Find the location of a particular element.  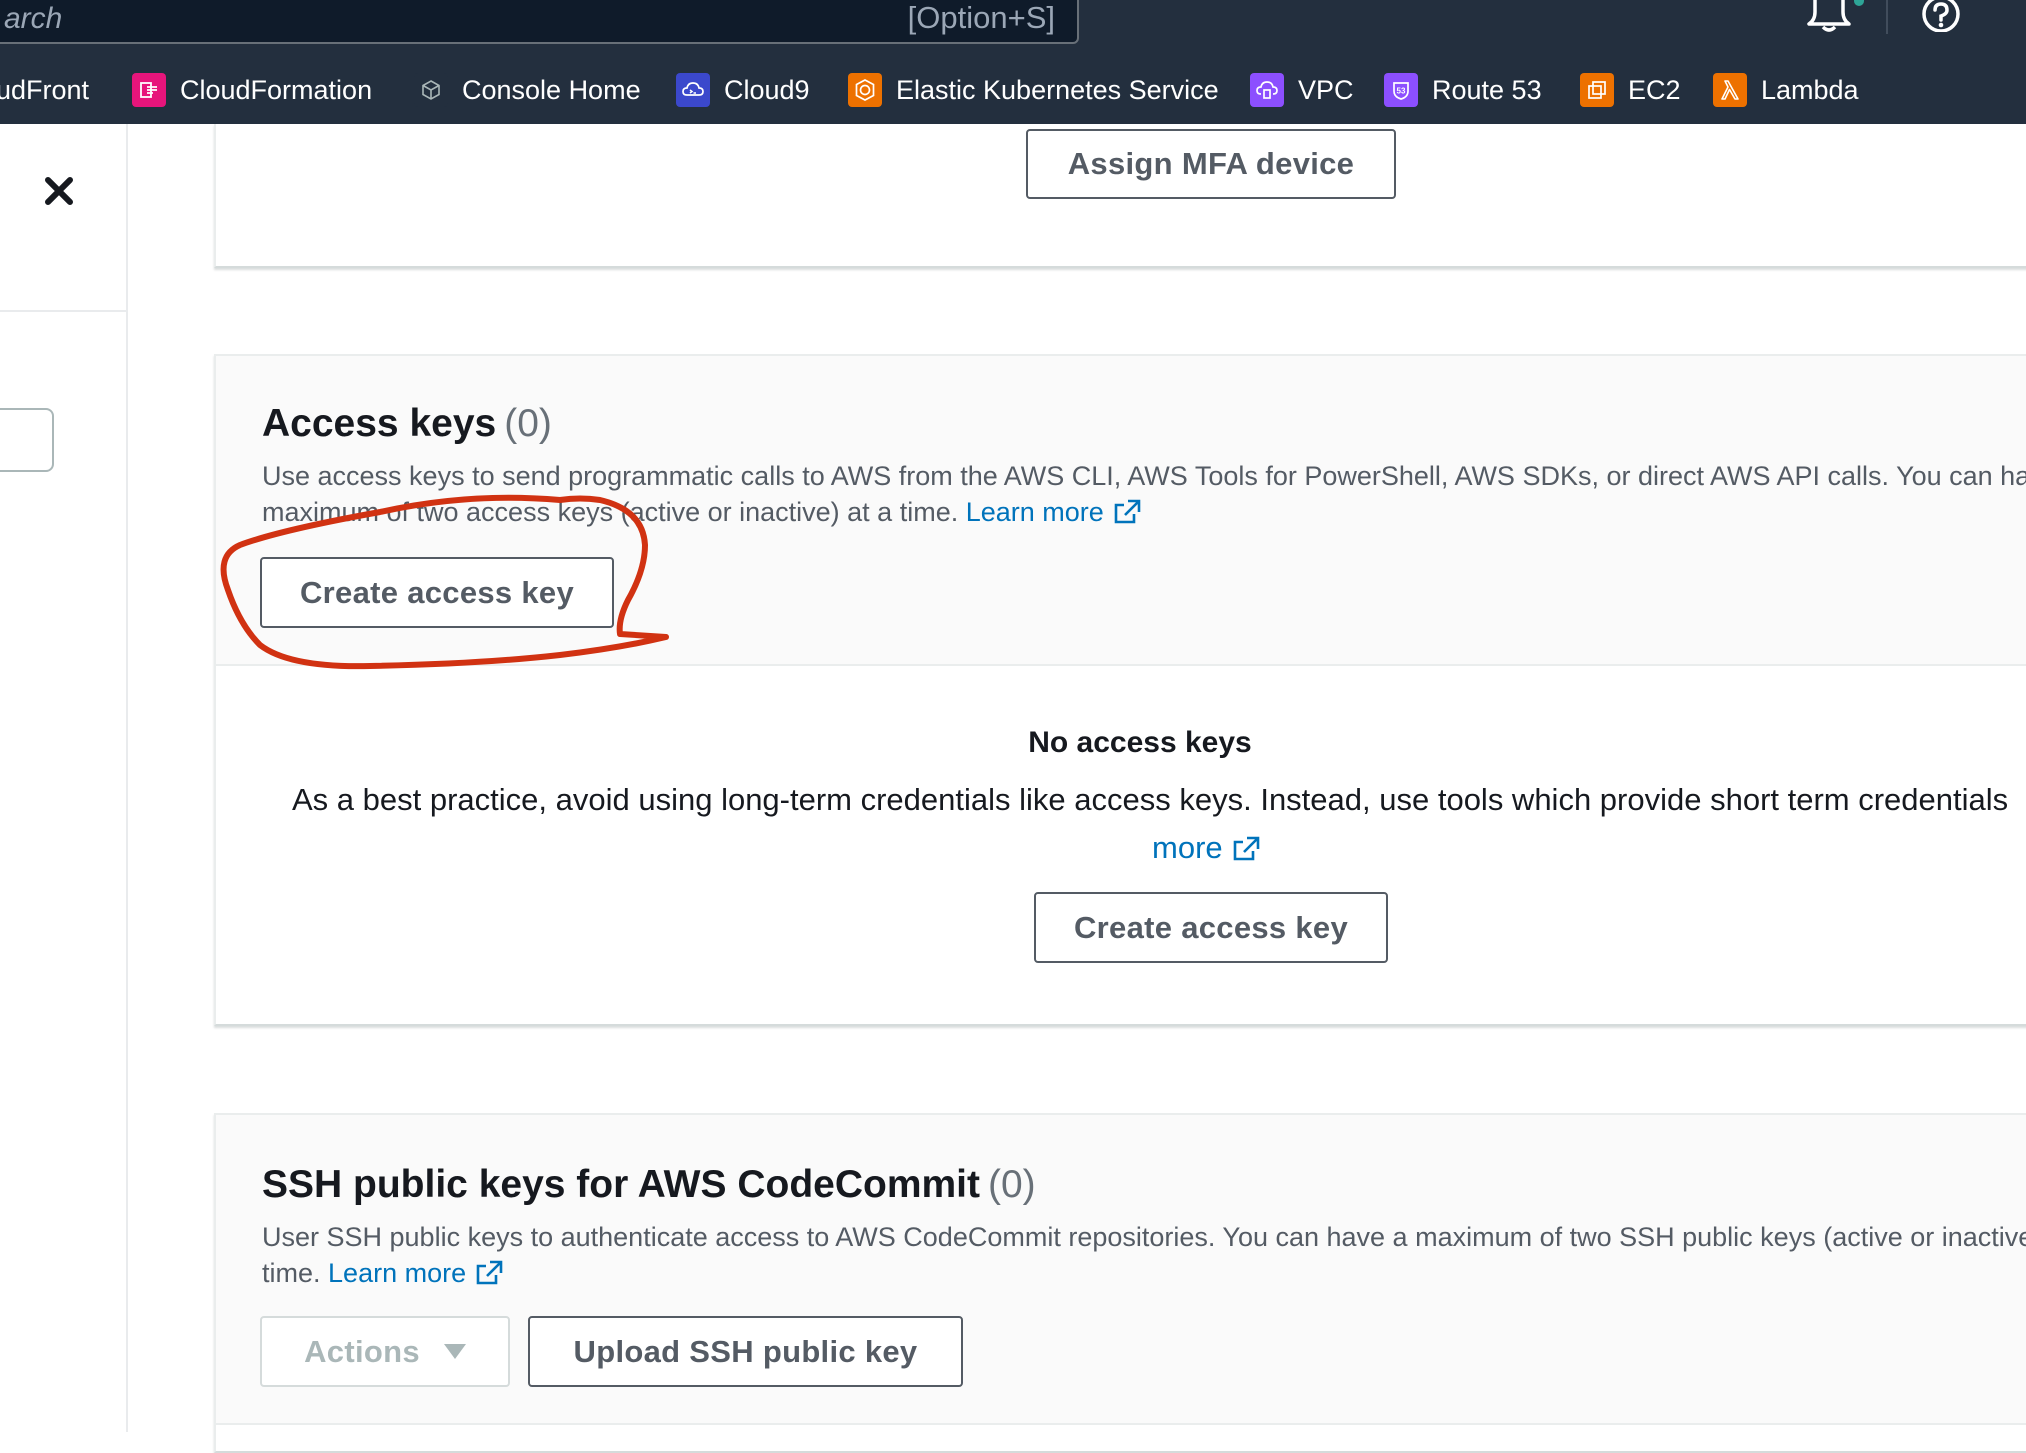

more-link-text: more is located at coordinates (1187, 847).